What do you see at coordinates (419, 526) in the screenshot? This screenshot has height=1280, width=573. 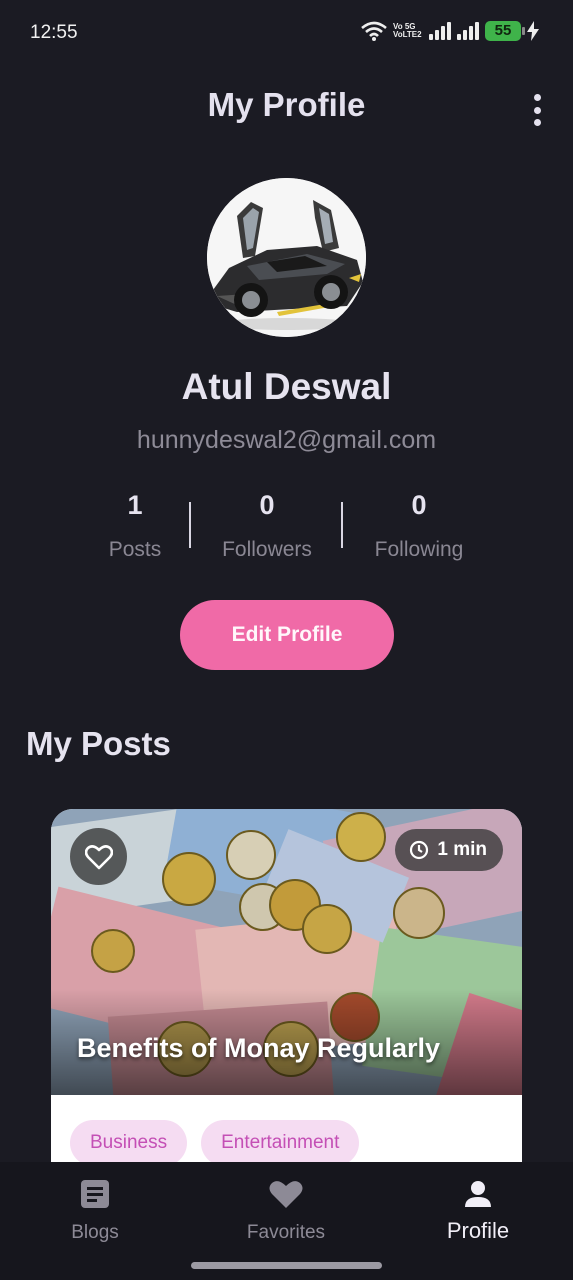 I see `stat-following: 0 Following` at bounding box center [419, 526].